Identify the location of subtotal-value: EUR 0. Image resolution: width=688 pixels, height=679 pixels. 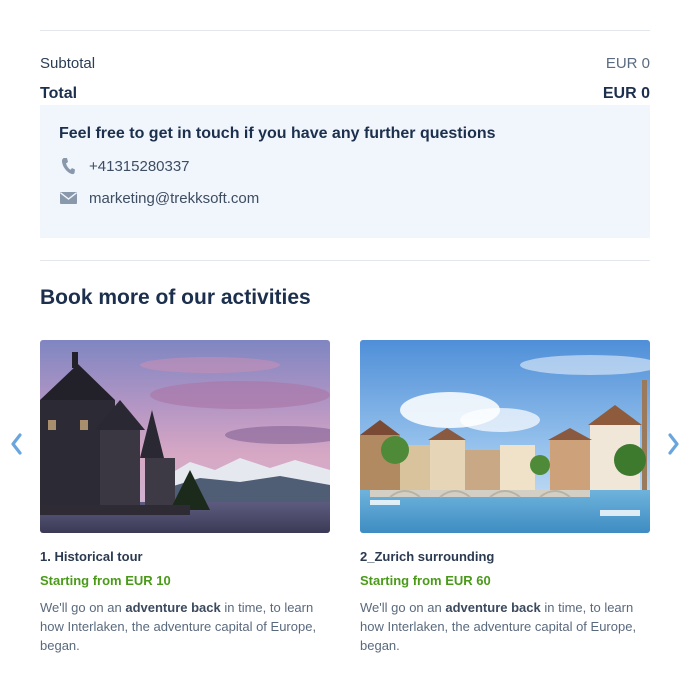
(627, 63).